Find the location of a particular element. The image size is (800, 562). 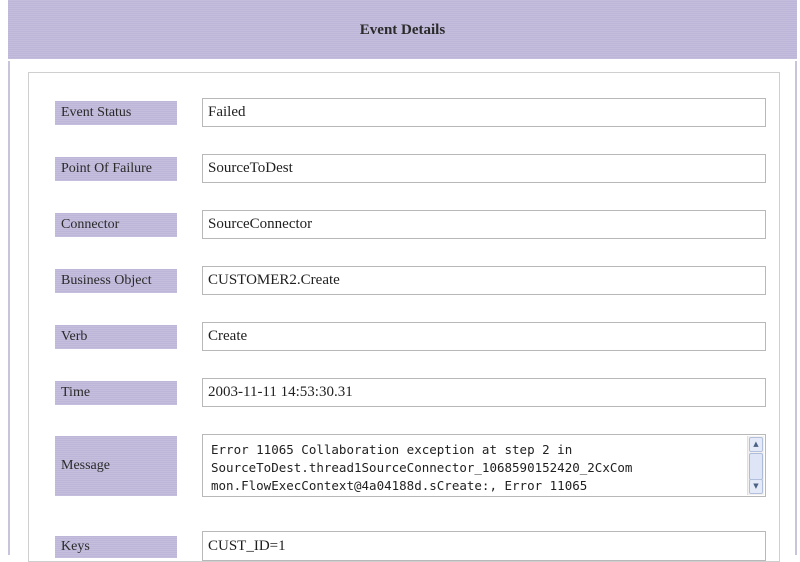

connector-label: Connector is located at coordinates (116, 225).